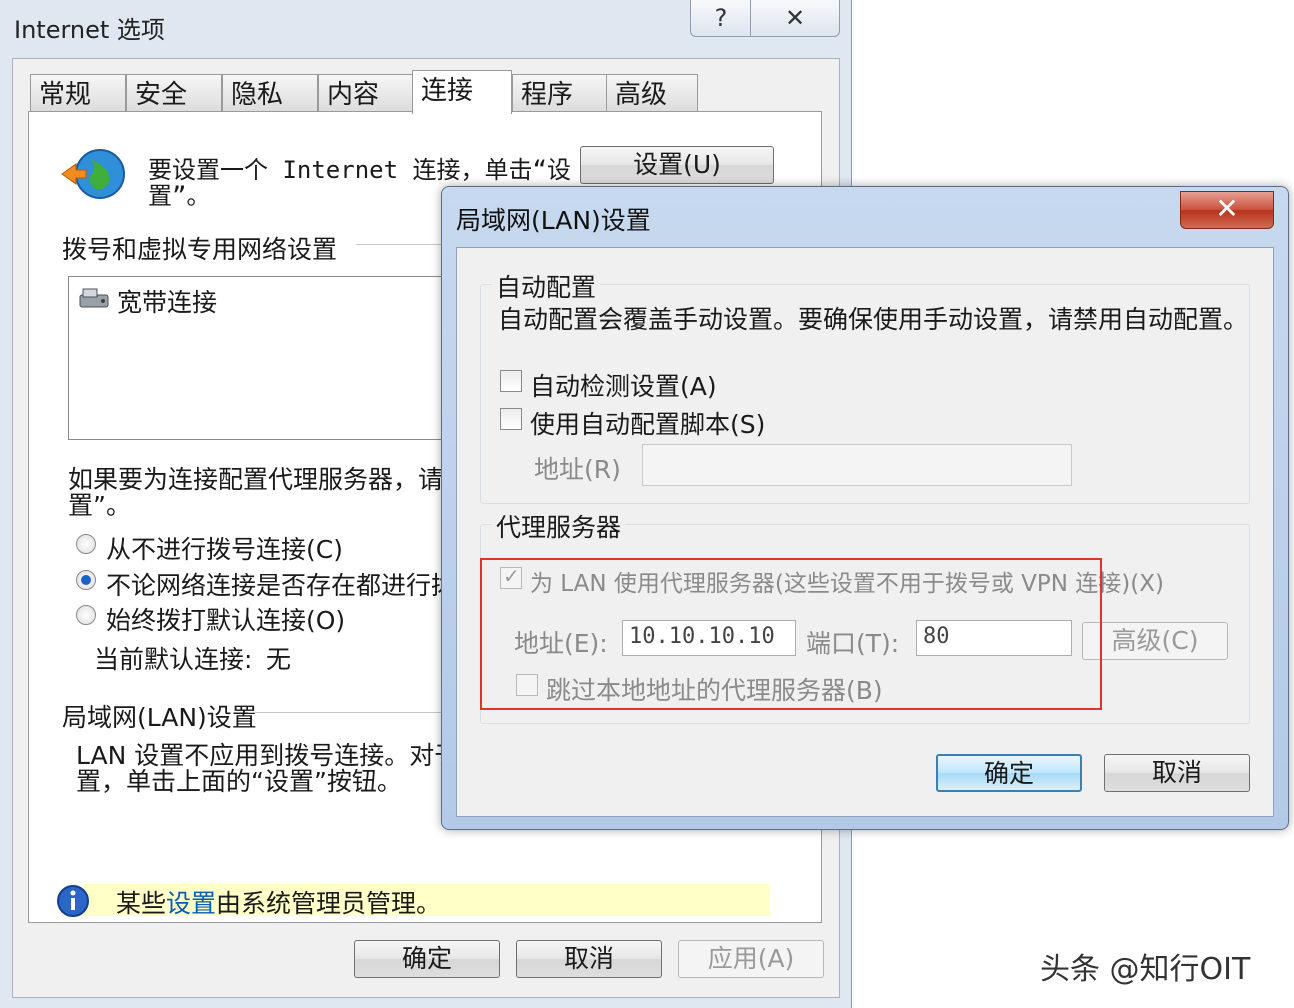  I want to click on default-connection-label: 当前默认连接:, so click(173, 659).